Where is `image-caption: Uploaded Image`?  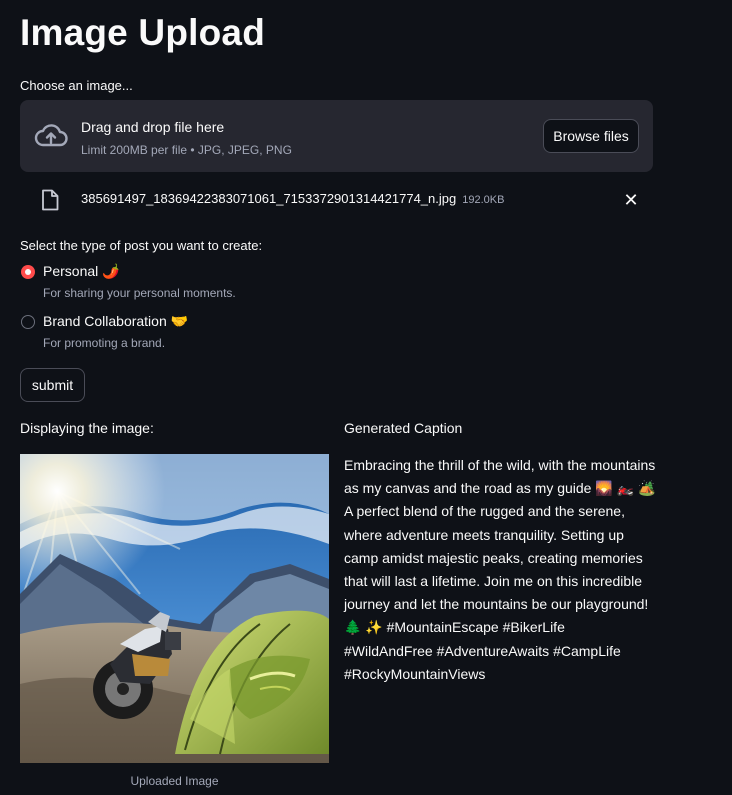 image-caption: Uploaded Image is located at coordinates (174, 781).